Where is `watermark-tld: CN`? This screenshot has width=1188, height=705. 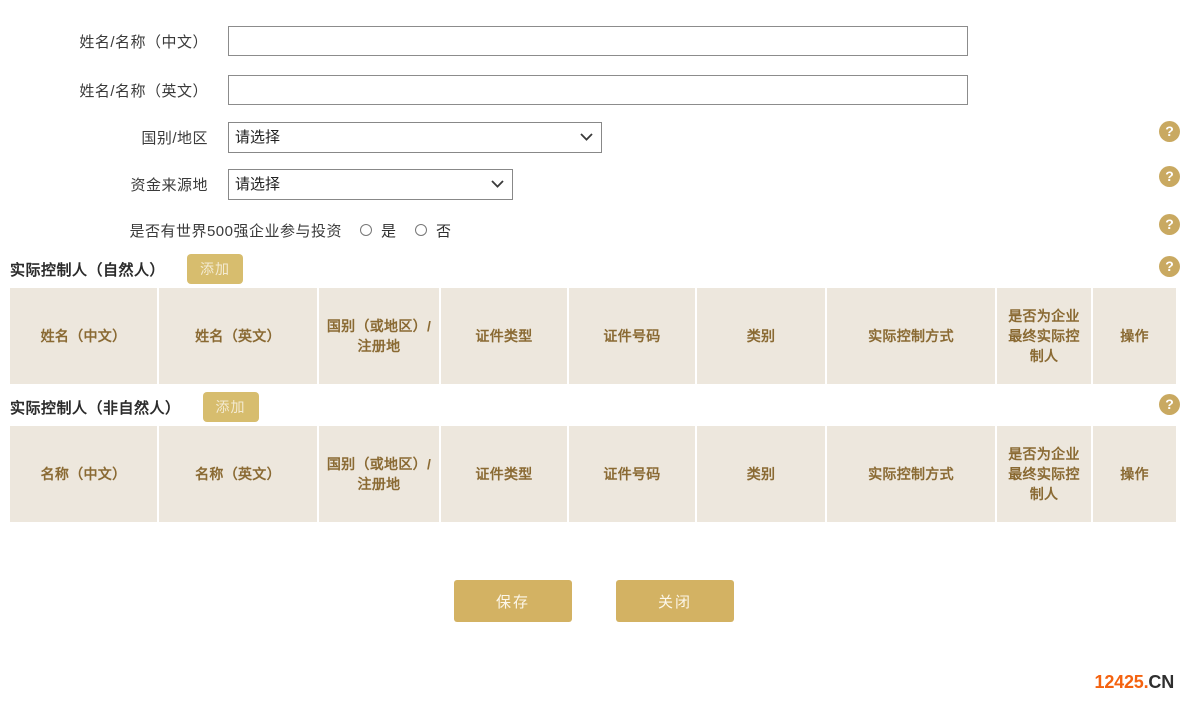
watermark-tld: CN is located at coordinates (1161, 682).